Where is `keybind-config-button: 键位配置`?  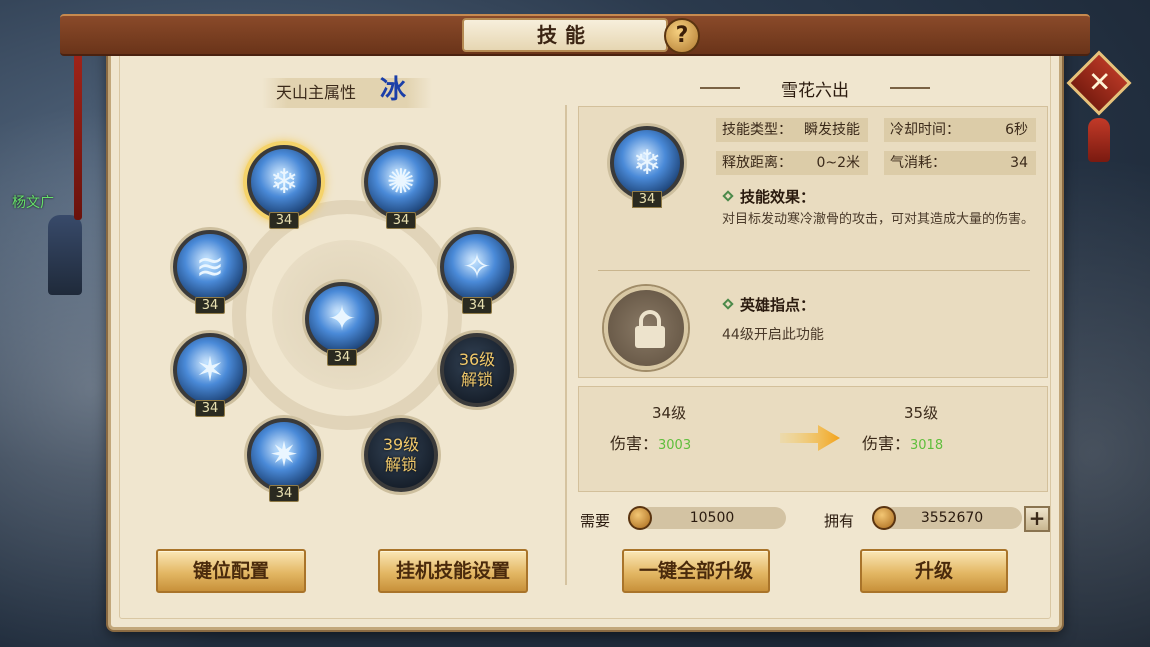 keybind-config-button: 键位配置 is located at coordinates (231, 571).